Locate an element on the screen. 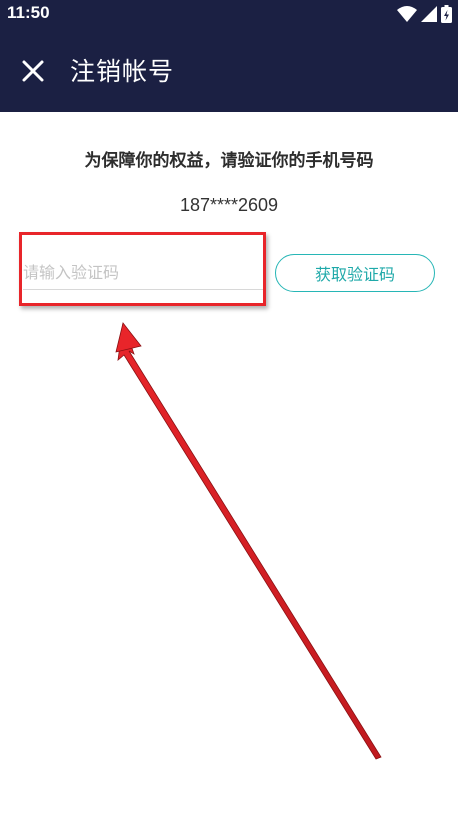 This screenshot has height=820, width=458. status-bar: 11:50 is located at coordinates (229, 14).